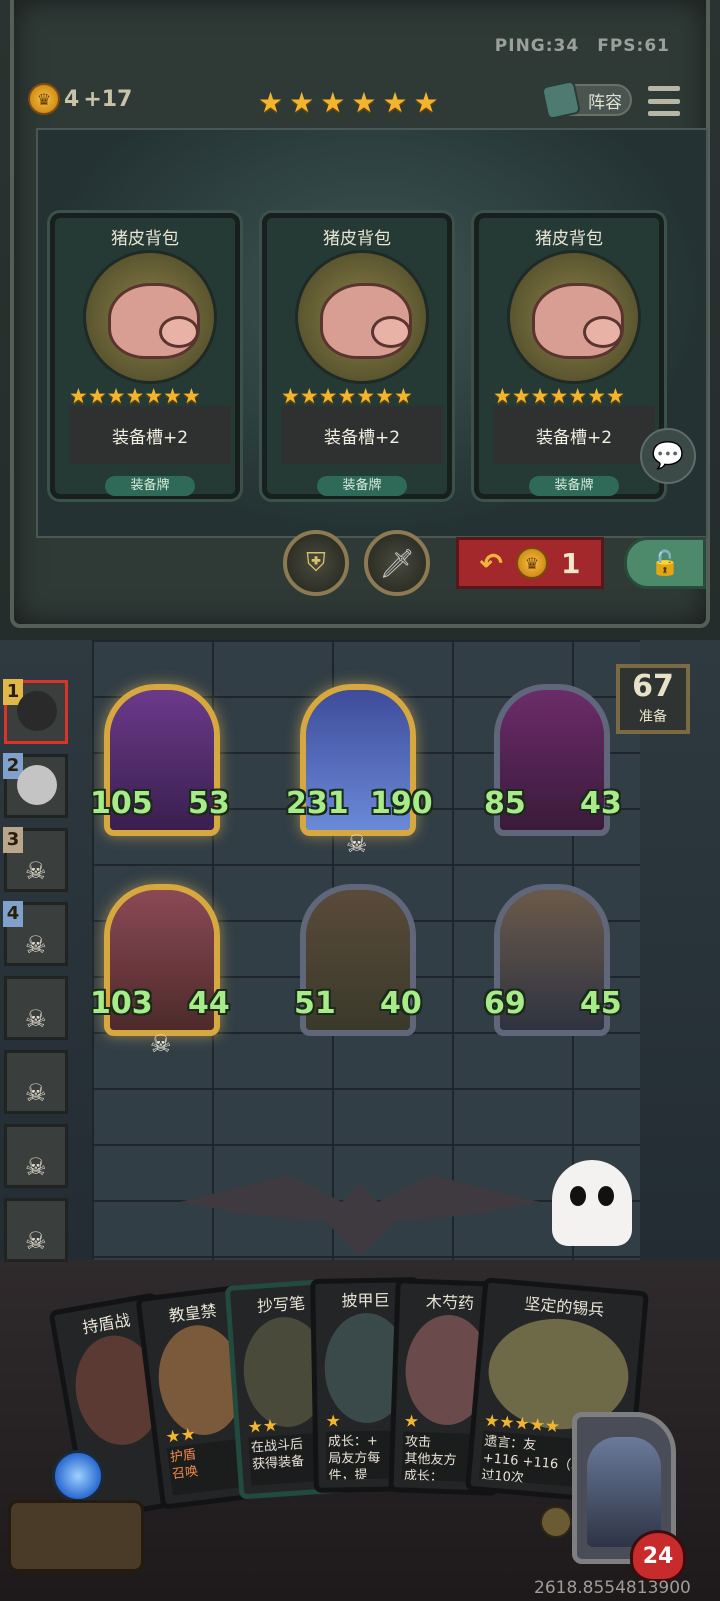 Image resolution: width=720 pixels, height=1601 pixels. What do you see at coordinates (605, 102) in the screenshot?
I see `roster-label: 阵容` at bounding box center [605, 102].